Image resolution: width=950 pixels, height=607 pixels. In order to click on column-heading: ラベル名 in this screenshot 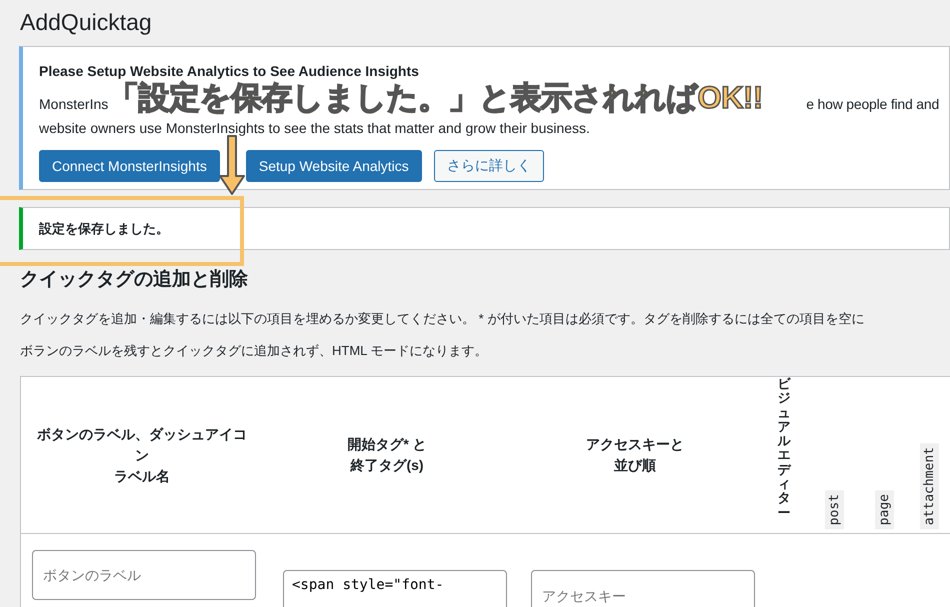, I will do `click(142, 476)`.